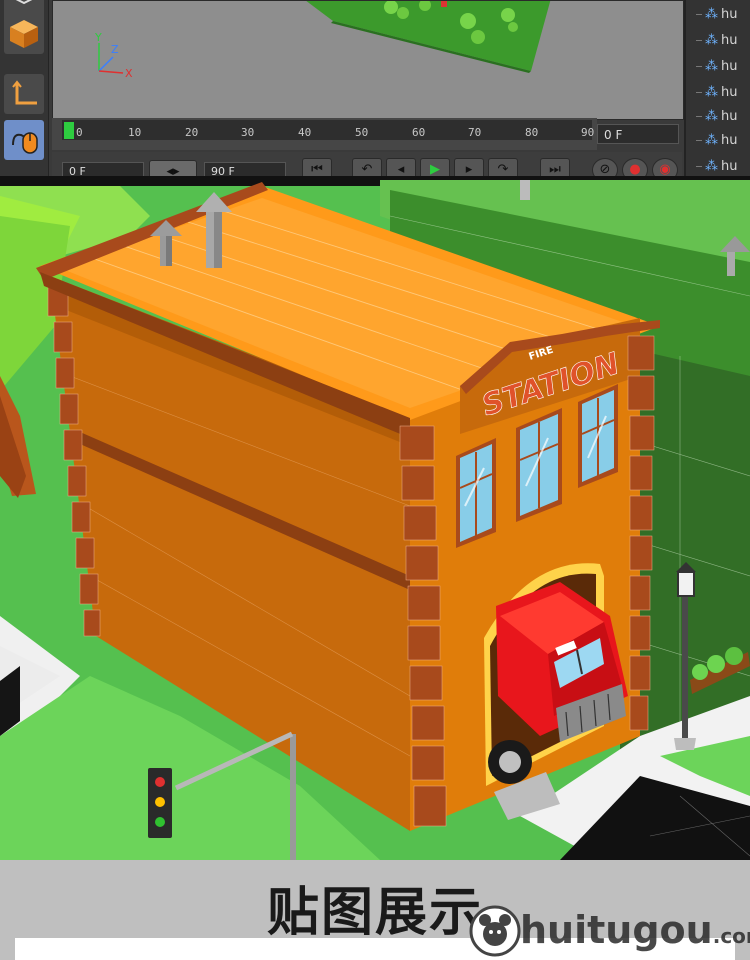  Describe the element at coordinates (588, 132) in the screenshot. I see `tick-label: 90` at that location.